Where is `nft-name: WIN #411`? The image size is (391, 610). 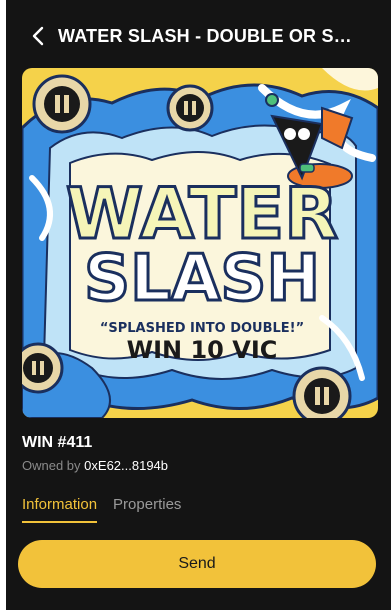 nft-name: WIN #411 is located at coordinates (57, 442).